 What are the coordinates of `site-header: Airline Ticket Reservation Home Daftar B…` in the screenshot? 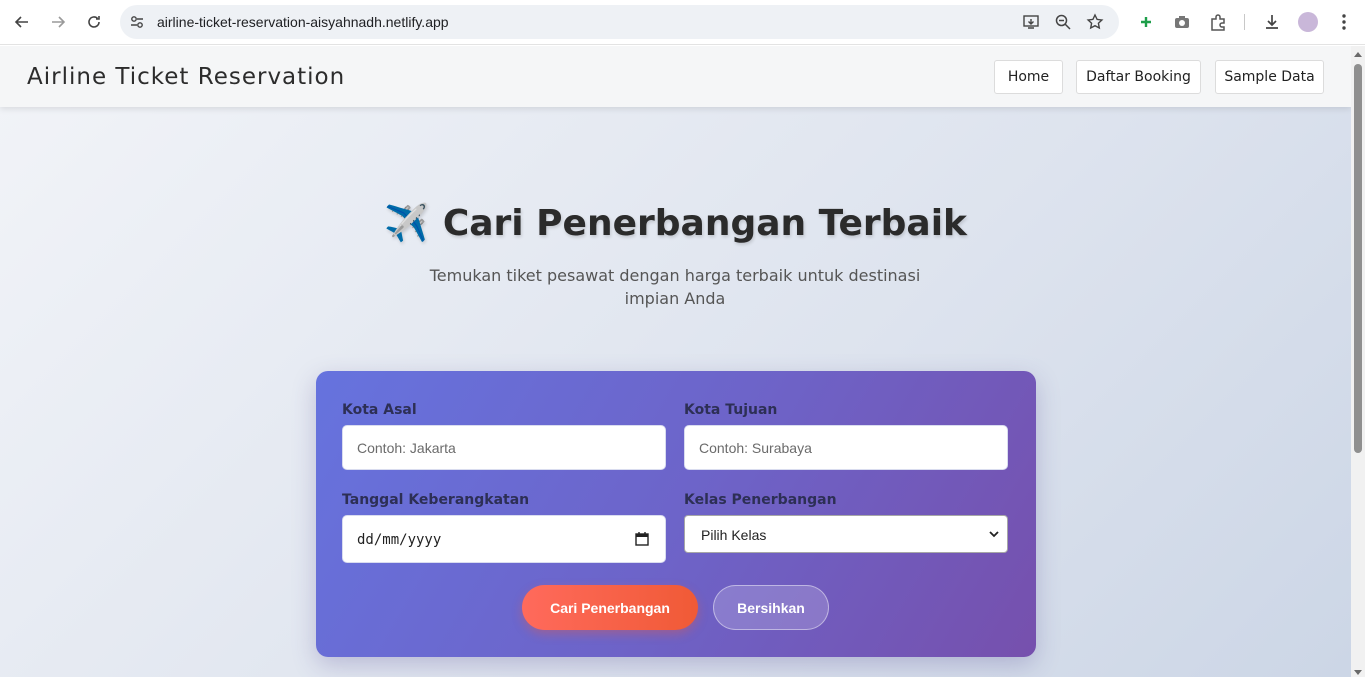 It's located at (675, 76).